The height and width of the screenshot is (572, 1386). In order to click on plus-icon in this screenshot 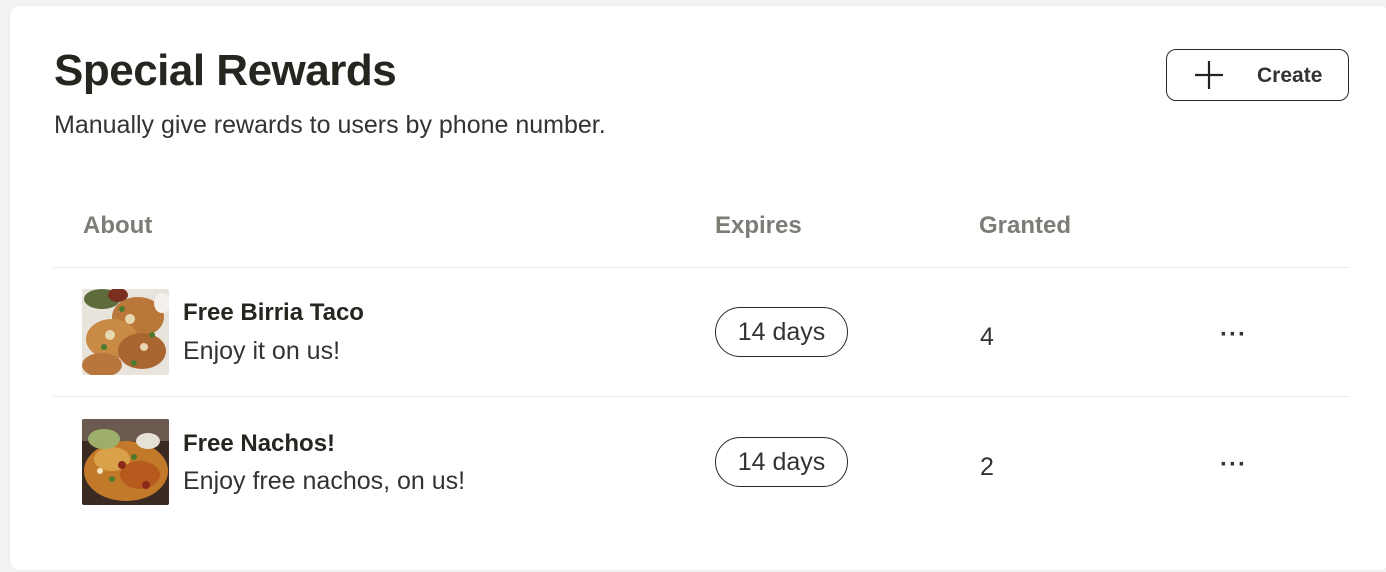, I will do `click(1209, 75)`.